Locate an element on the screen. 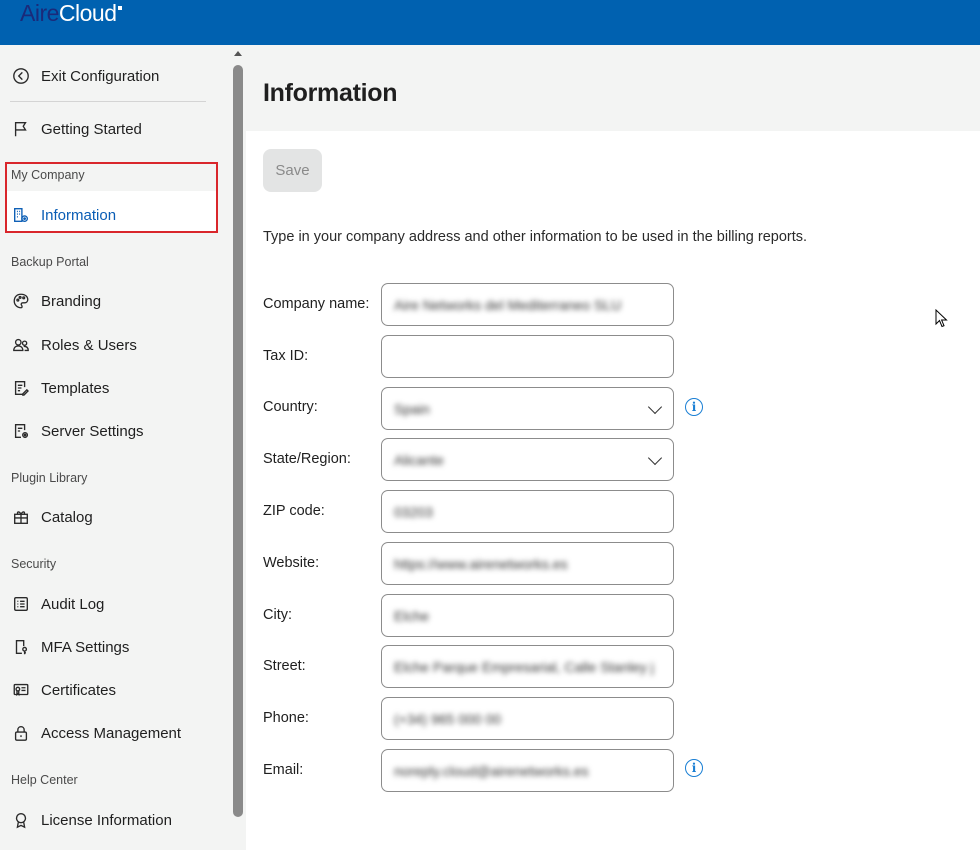 The height and width of the screenshot is (850, 980). scroll-up-arrow-icon is located at coordinates (238, 53).